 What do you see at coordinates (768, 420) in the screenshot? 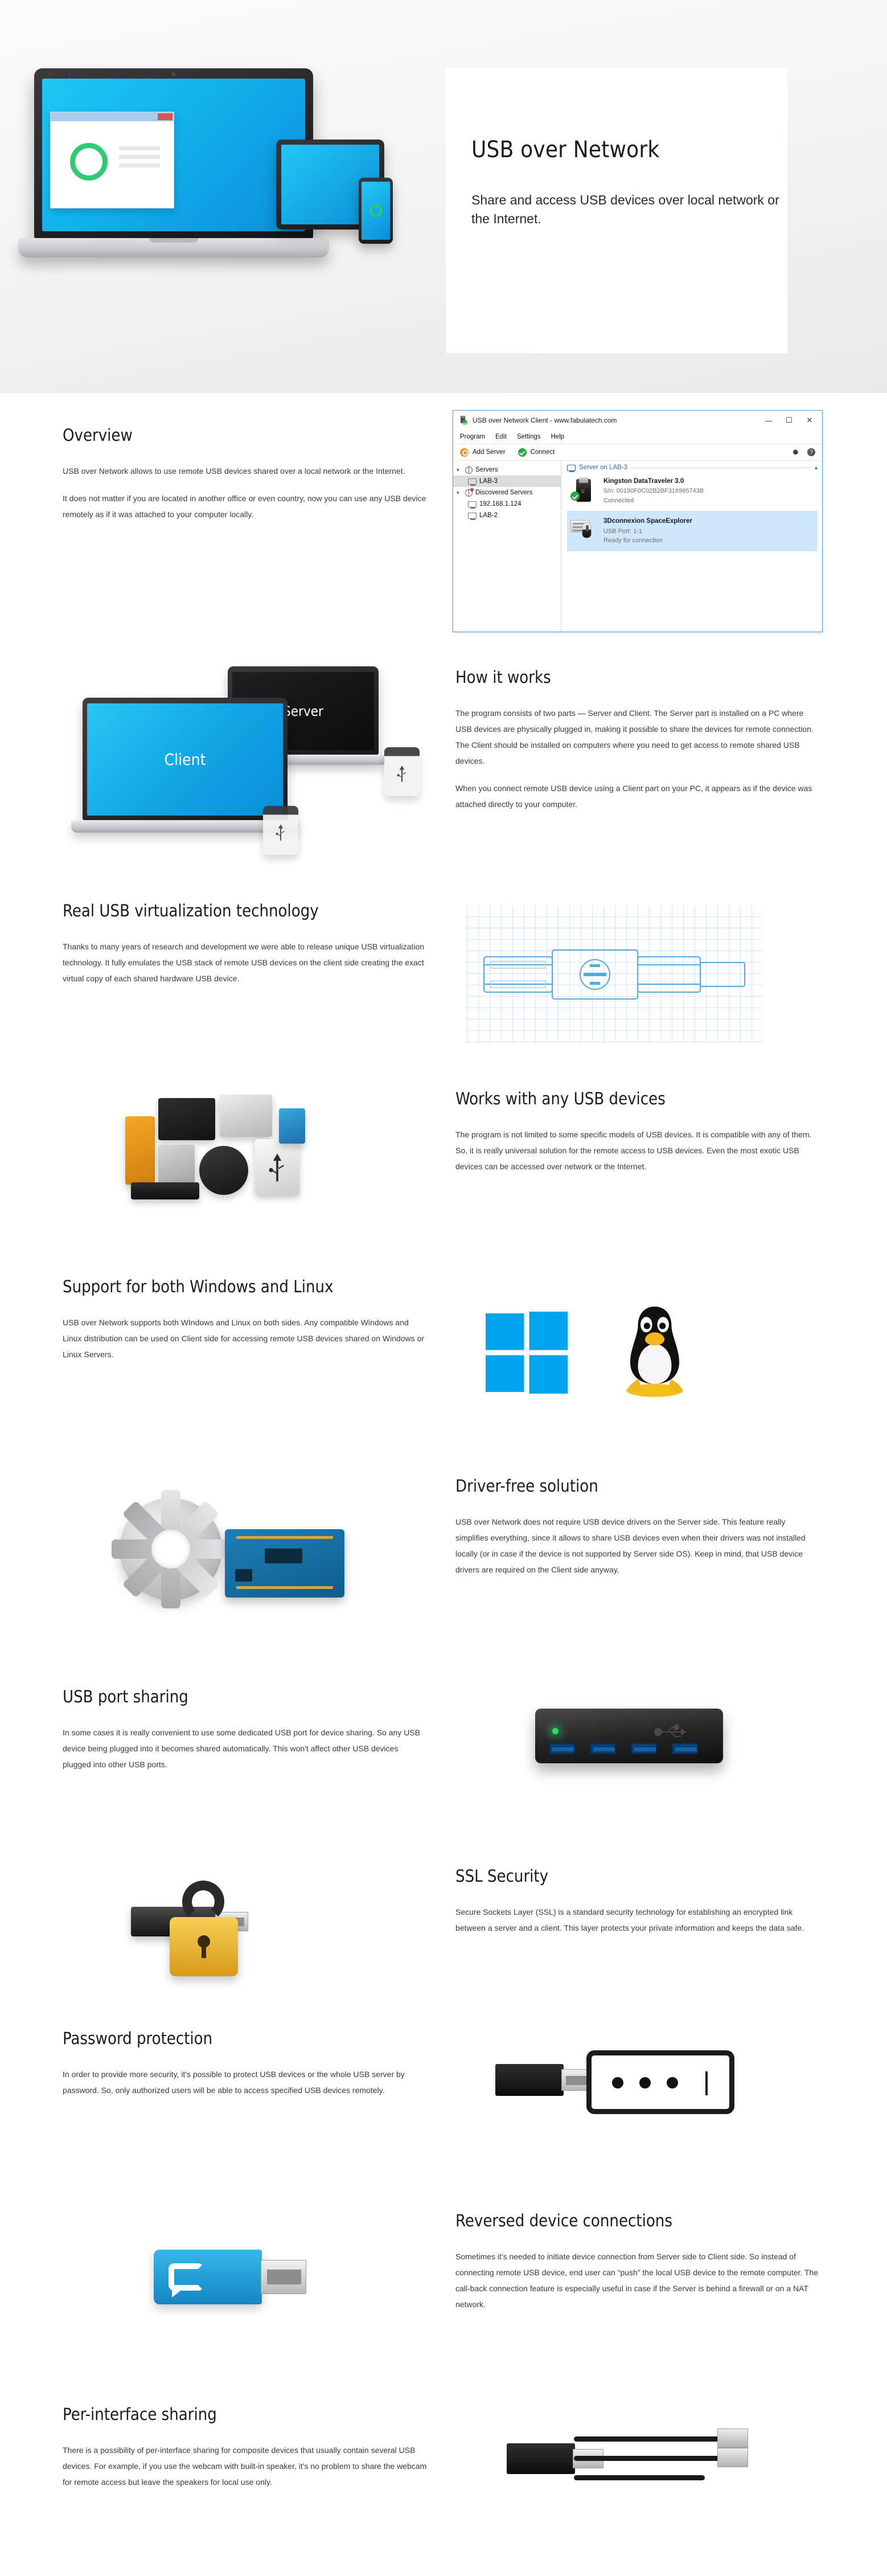
I see `minimize-button: —` at bounding box center [768, 420].